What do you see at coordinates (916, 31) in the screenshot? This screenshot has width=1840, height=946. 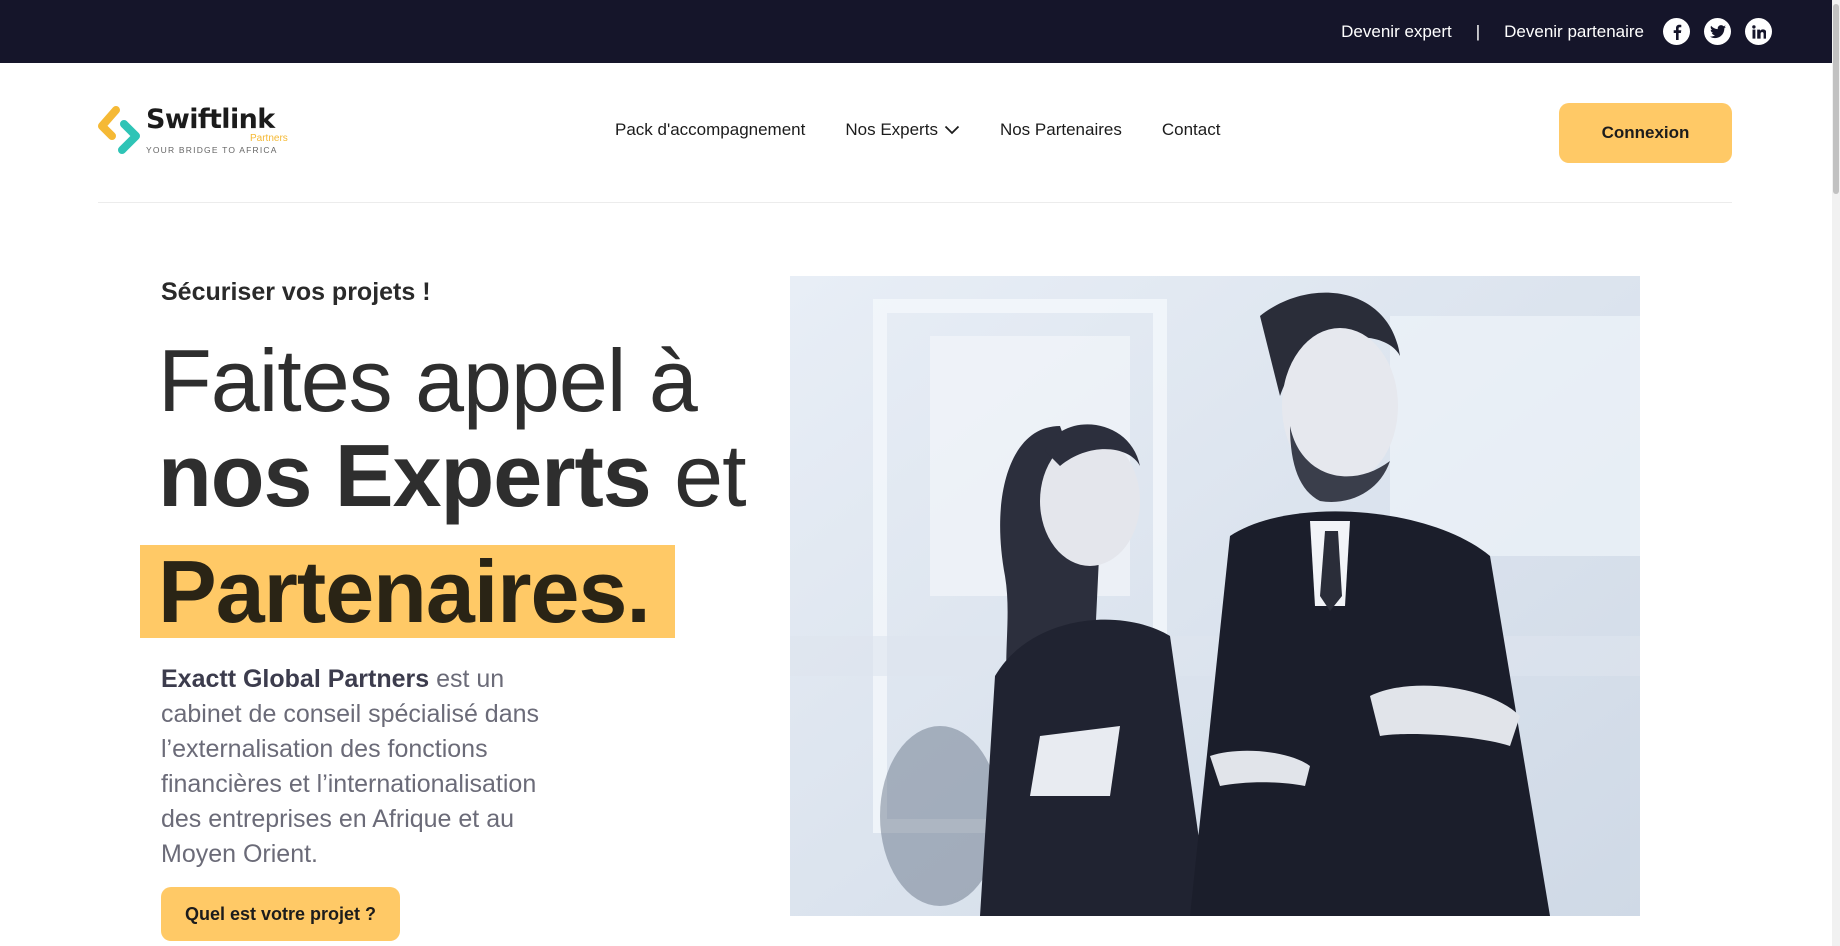 I see `top-bar: Devenir expert | Devenir partenaire` at bounding box center [916, 31].